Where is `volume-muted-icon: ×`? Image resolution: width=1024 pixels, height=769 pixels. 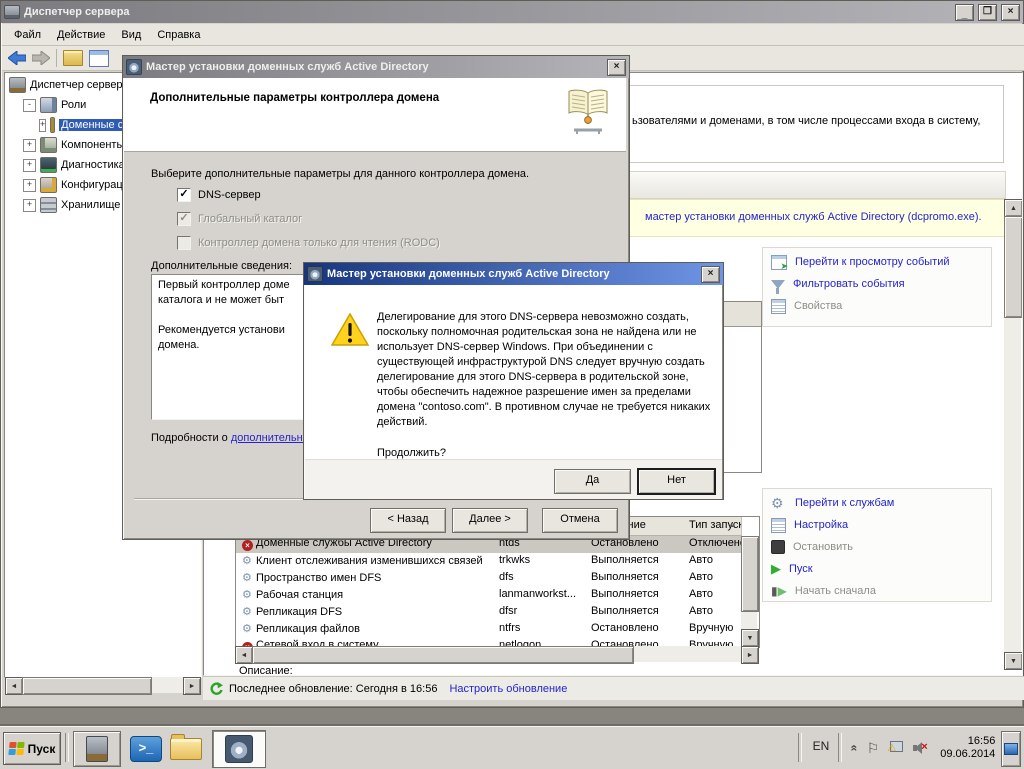
volume-muted-icon: × is located at coordinates (921, 748).